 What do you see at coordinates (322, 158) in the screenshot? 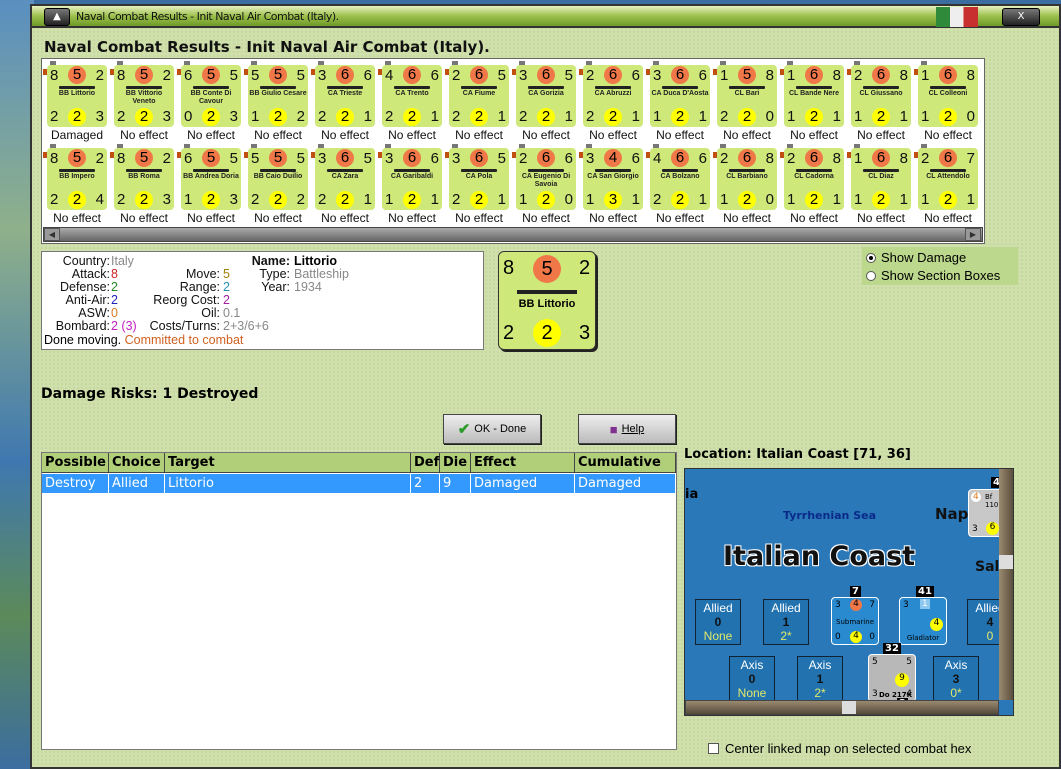
I see `counter-attack: 3` at bounding box center [322, 158].